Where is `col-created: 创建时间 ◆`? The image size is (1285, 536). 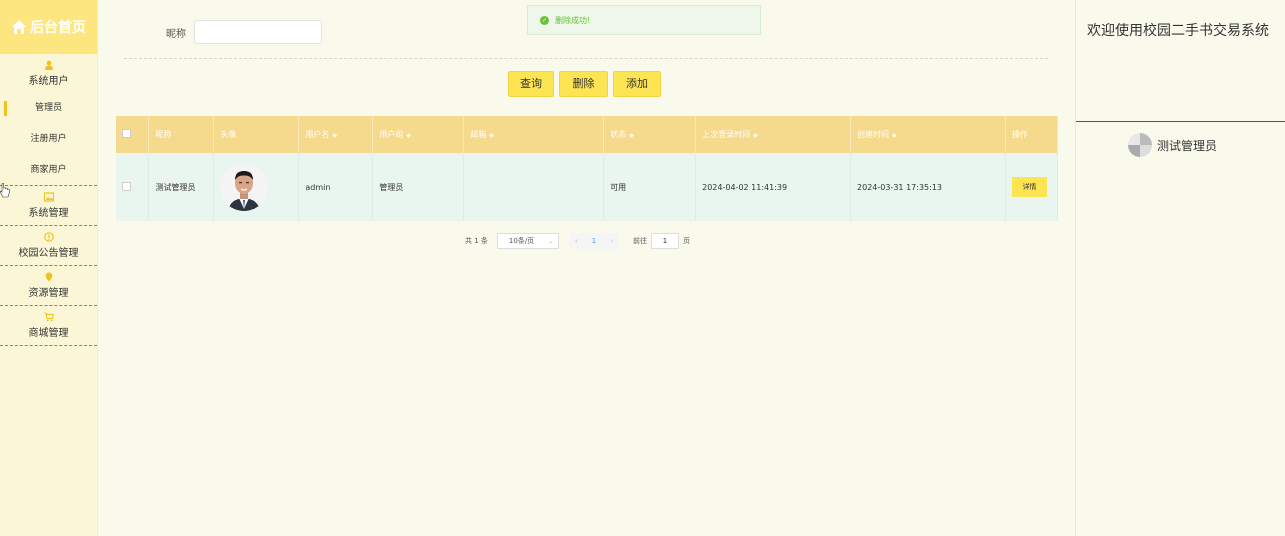 col-created: 创建时间 ◆ is located at coordinates (928, 134).